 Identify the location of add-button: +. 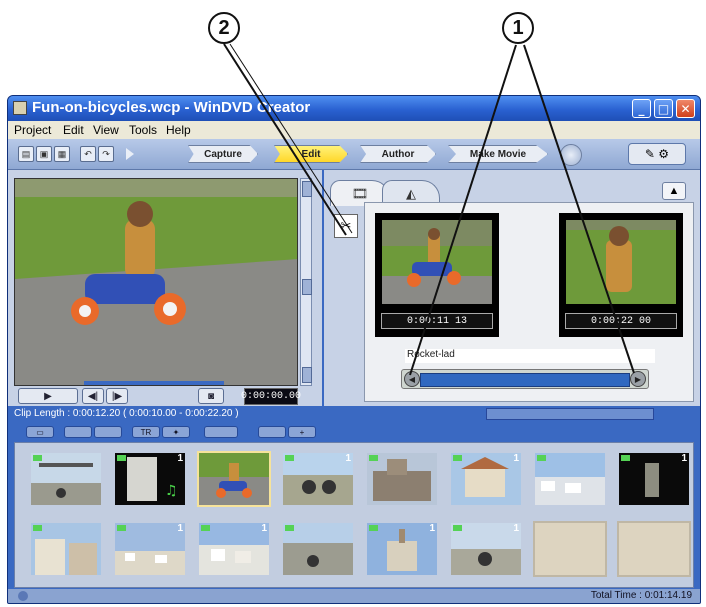
(302, 432).